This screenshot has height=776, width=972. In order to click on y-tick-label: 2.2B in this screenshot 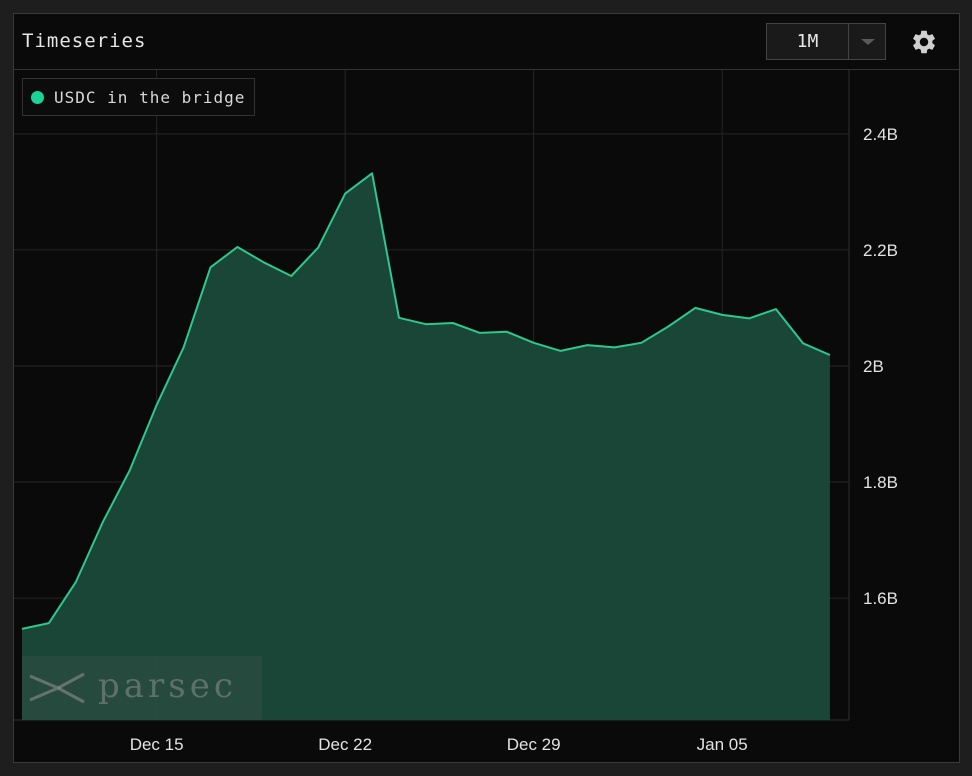, I will do `click(880, 250)`.